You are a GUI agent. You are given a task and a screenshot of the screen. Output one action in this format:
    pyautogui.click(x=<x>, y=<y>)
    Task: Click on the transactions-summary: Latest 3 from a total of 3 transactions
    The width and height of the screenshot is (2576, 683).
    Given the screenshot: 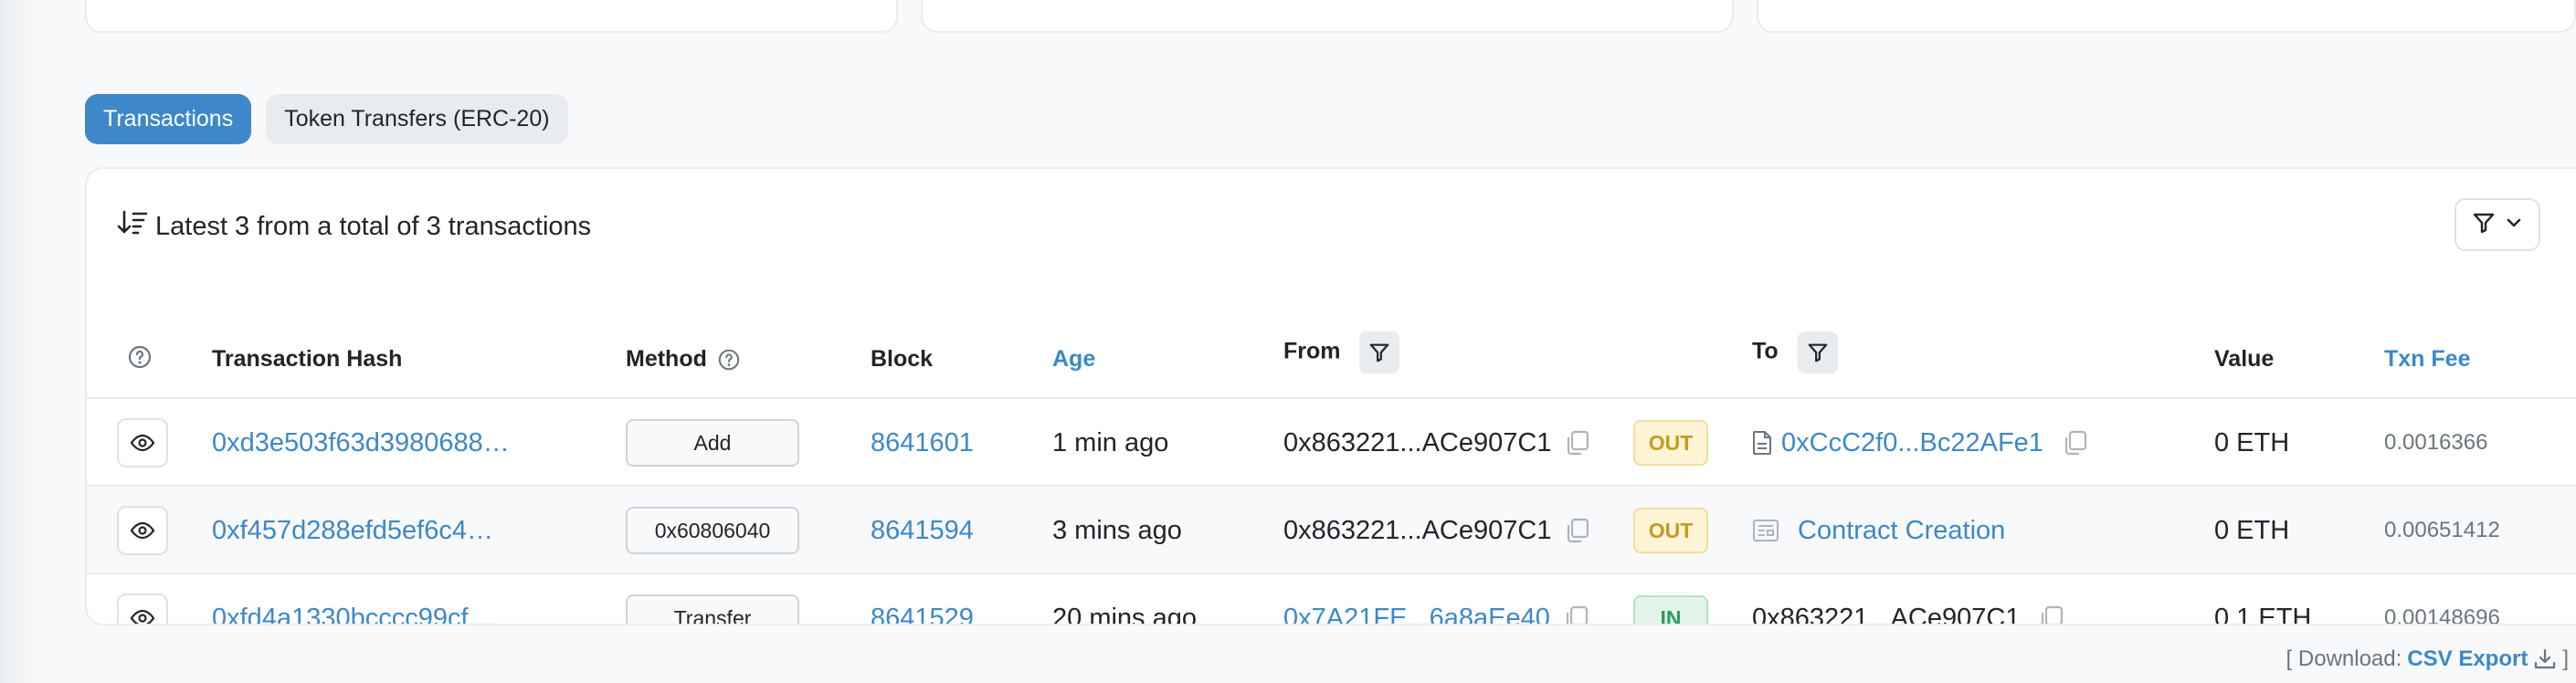 What is the action you would take?
    pyautogui.click(x=354, y=226)
    